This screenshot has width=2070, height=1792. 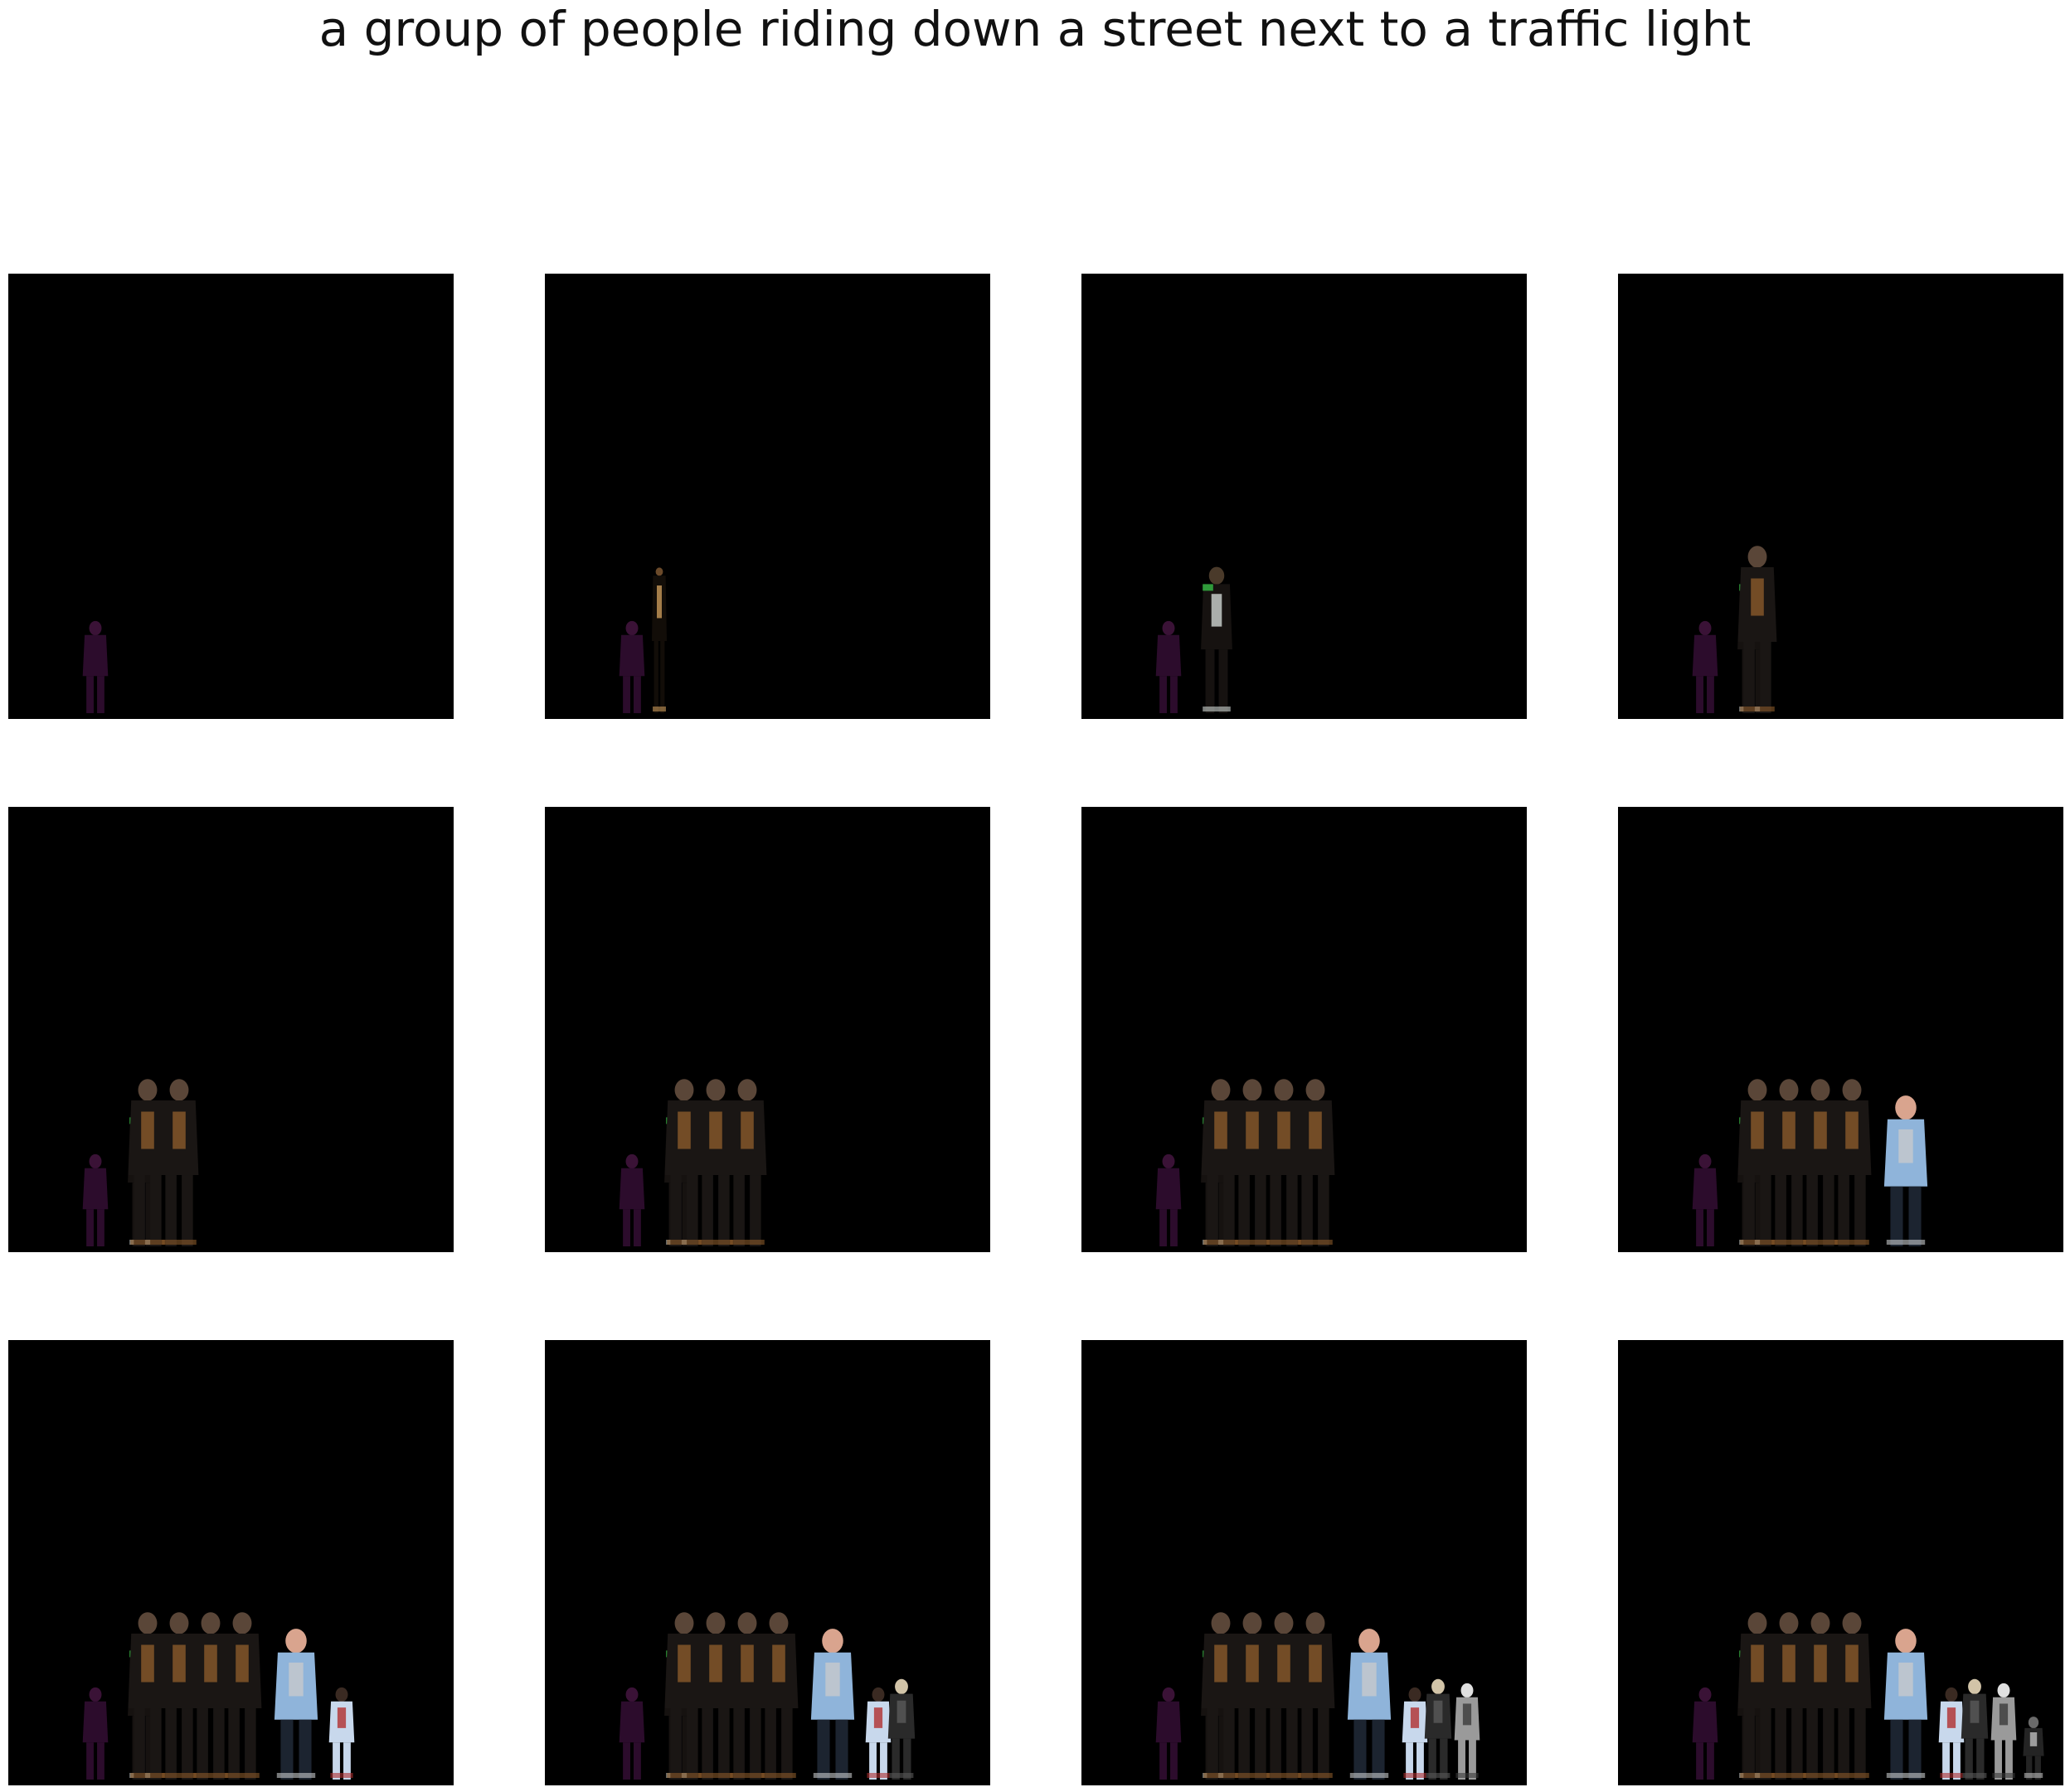 What do you see at coordinates (2034, 1749) in the screenshot?
I see `small-dark-figure` at bounding box center [2034, 1749].